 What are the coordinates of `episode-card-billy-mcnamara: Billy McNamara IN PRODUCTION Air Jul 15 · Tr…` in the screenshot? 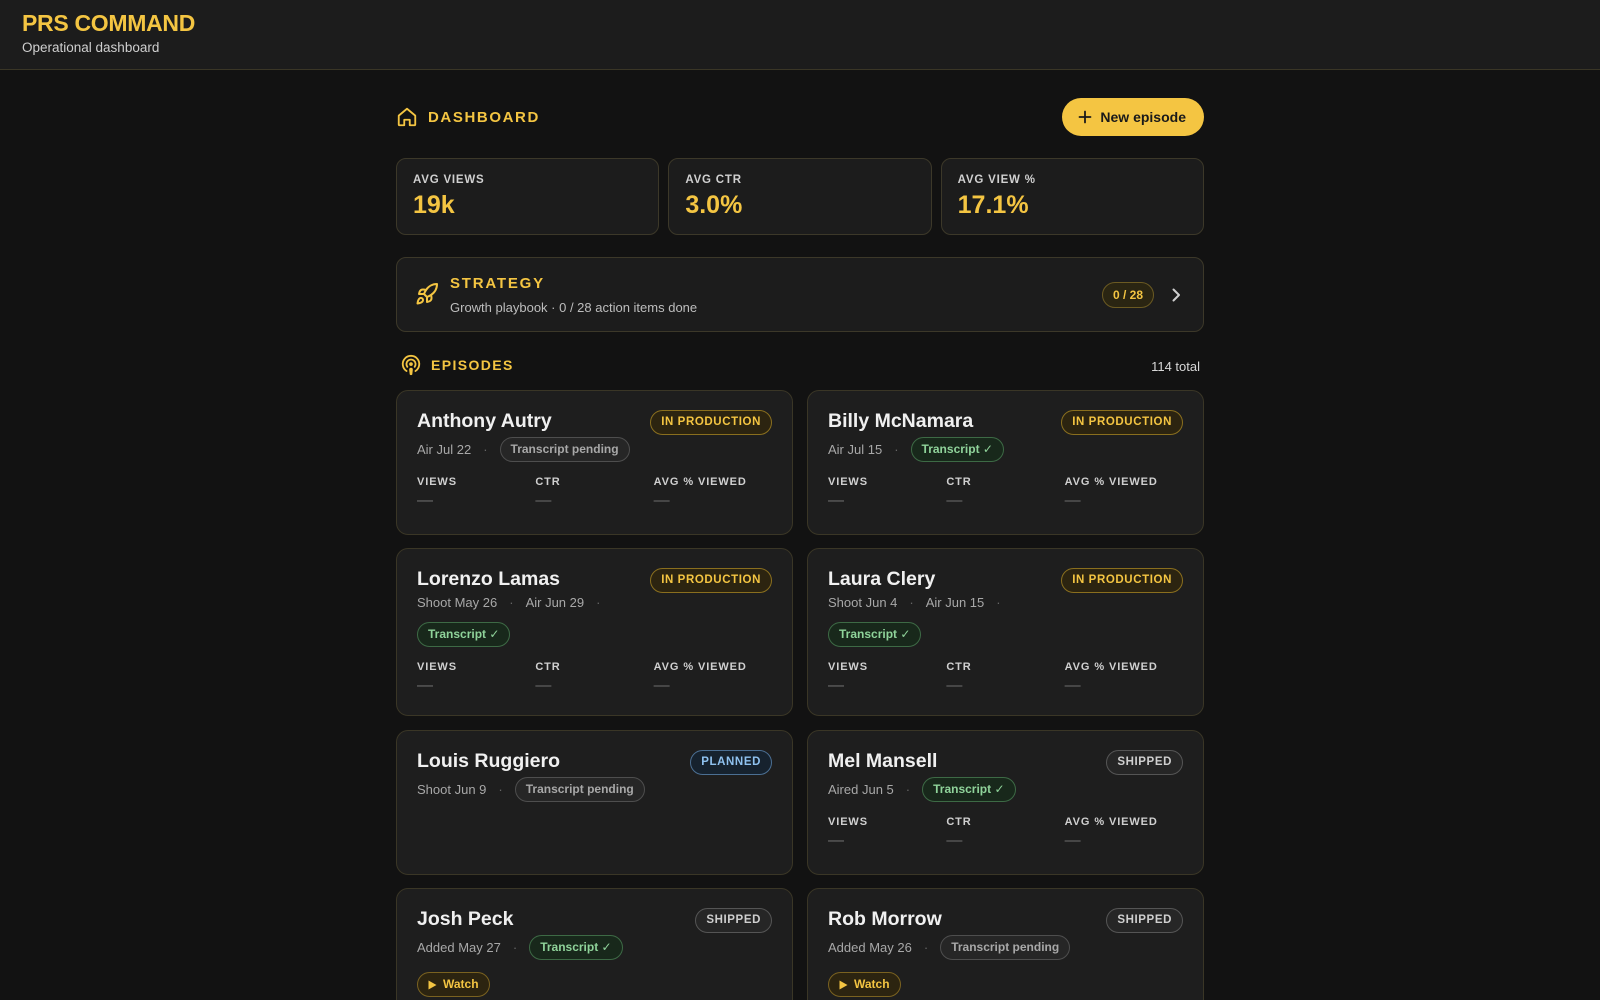 It's located at (1005, 462).